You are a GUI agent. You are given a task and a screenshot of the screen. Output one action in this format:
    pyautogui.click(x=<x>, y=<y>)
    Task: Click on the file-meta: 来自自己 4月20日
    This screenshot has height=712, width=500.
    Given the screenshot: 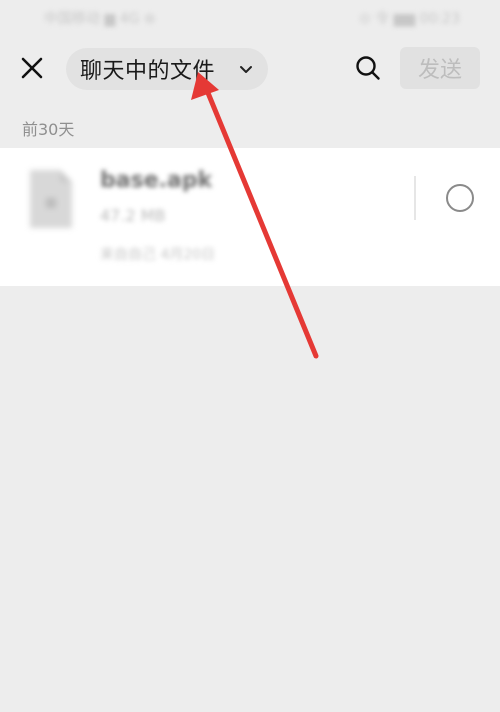 What is the action you would take?
    pyautogui.click(x=158, y=255)
    